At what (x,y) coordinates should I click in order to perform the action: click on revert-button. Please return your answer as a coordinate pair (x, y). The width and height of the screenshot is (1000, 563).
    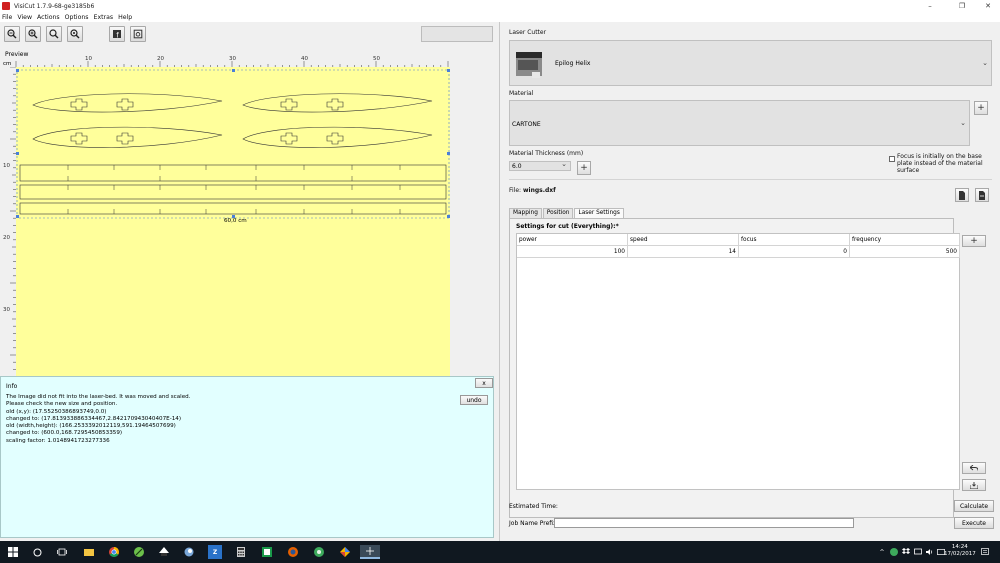
    Looking at the image, I should click on (974, 468).